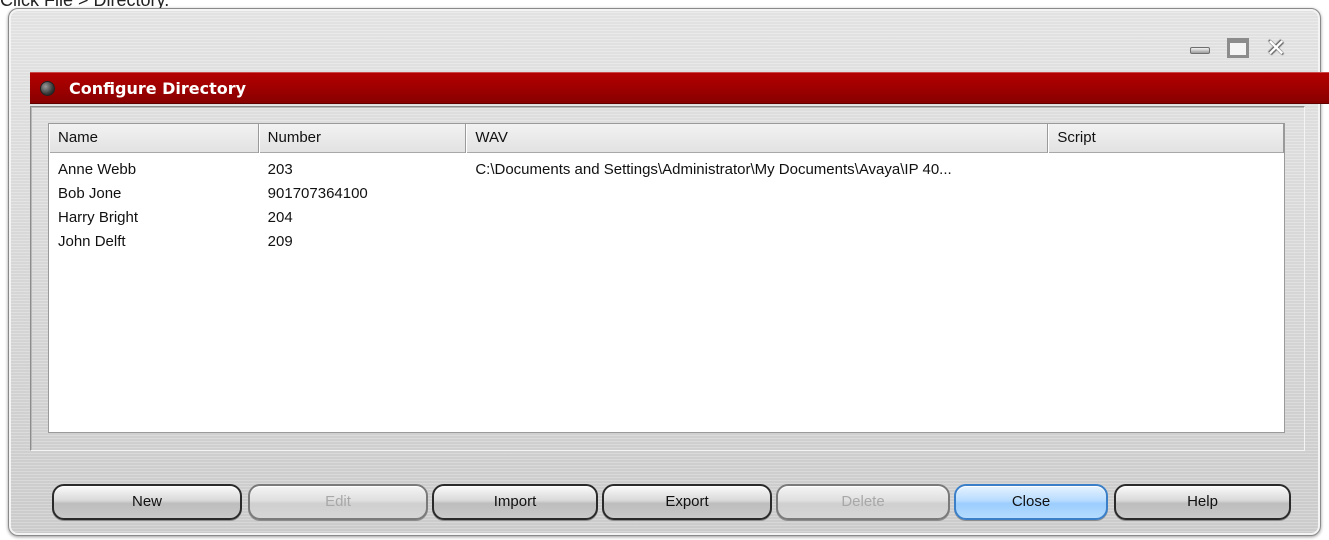  I want to click on dialog-title-bar: Configure Directory, so click(679, 88).